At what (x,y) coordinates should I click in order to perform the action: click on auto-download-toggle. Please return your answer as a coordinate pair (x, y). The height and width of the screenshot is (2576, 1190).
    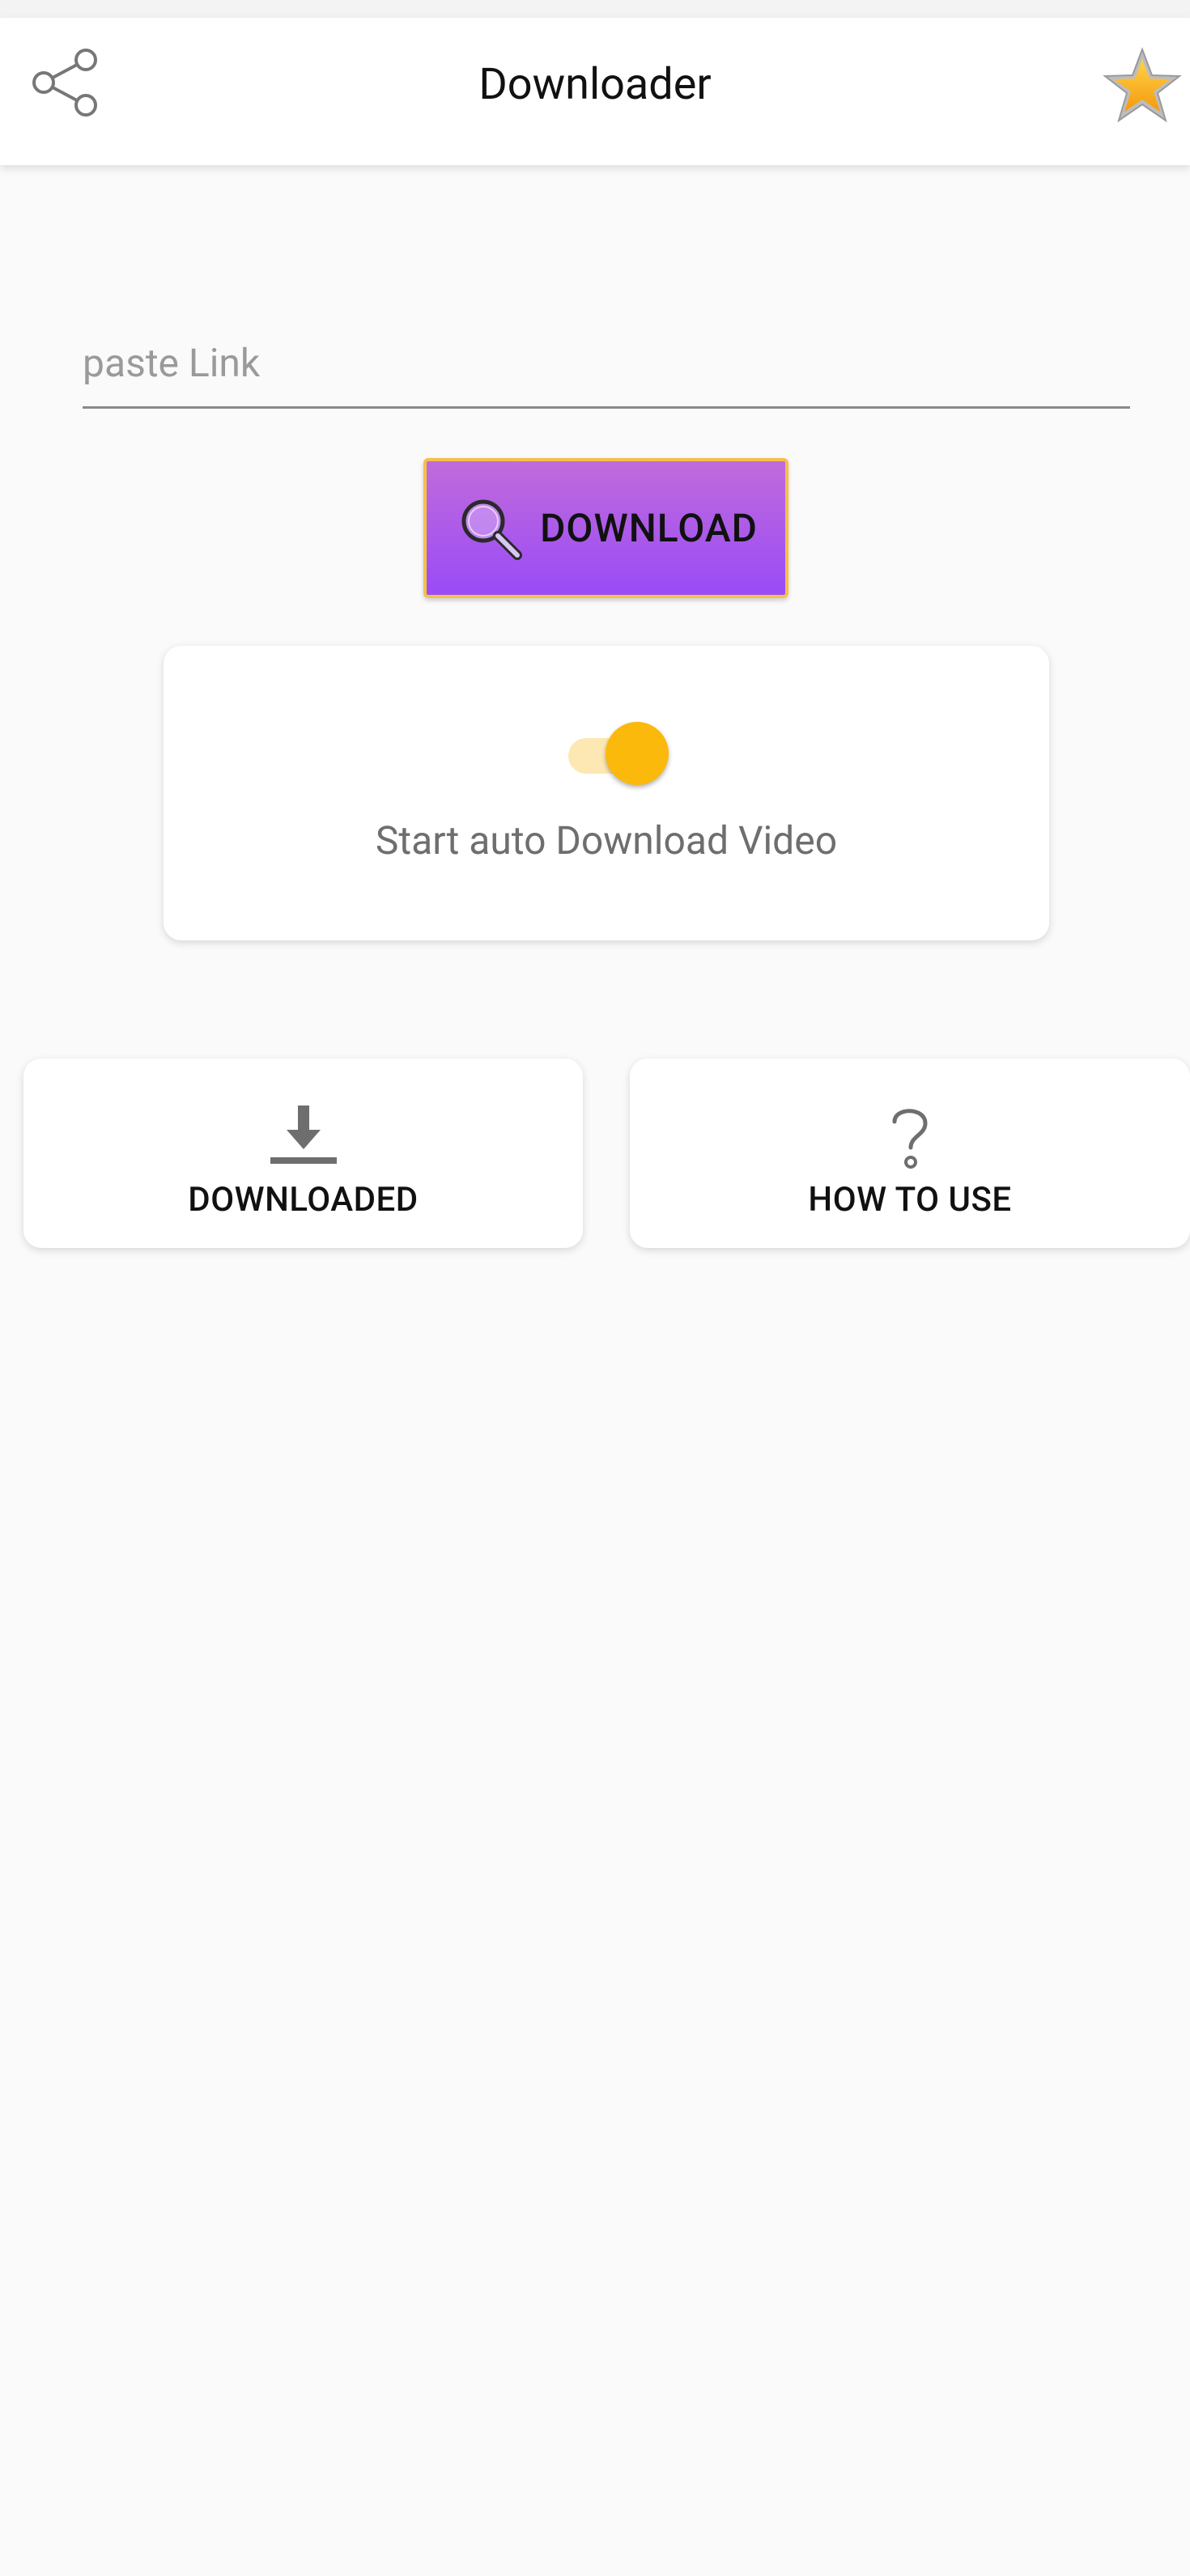
    Looking at the image, I should click on (619, 752).